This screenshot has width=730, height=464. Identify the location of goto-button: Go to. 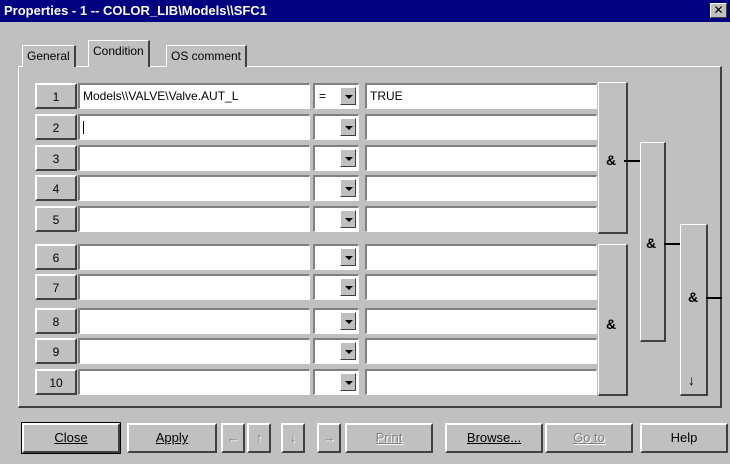
(589, 438).